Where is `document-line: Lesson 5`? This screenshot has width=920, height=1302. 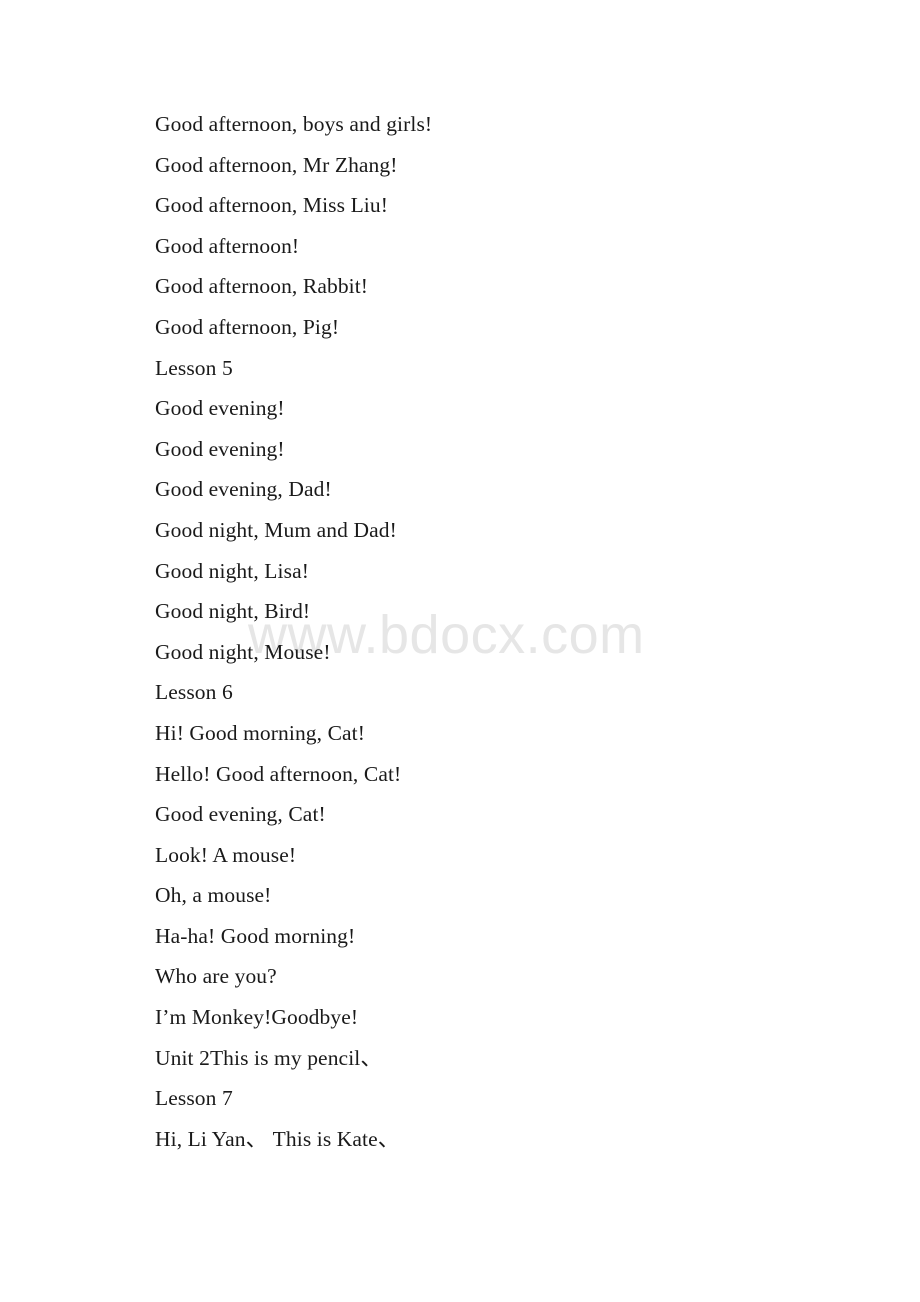 document-line: Lesson 5 is located at coordinates (194, 367).